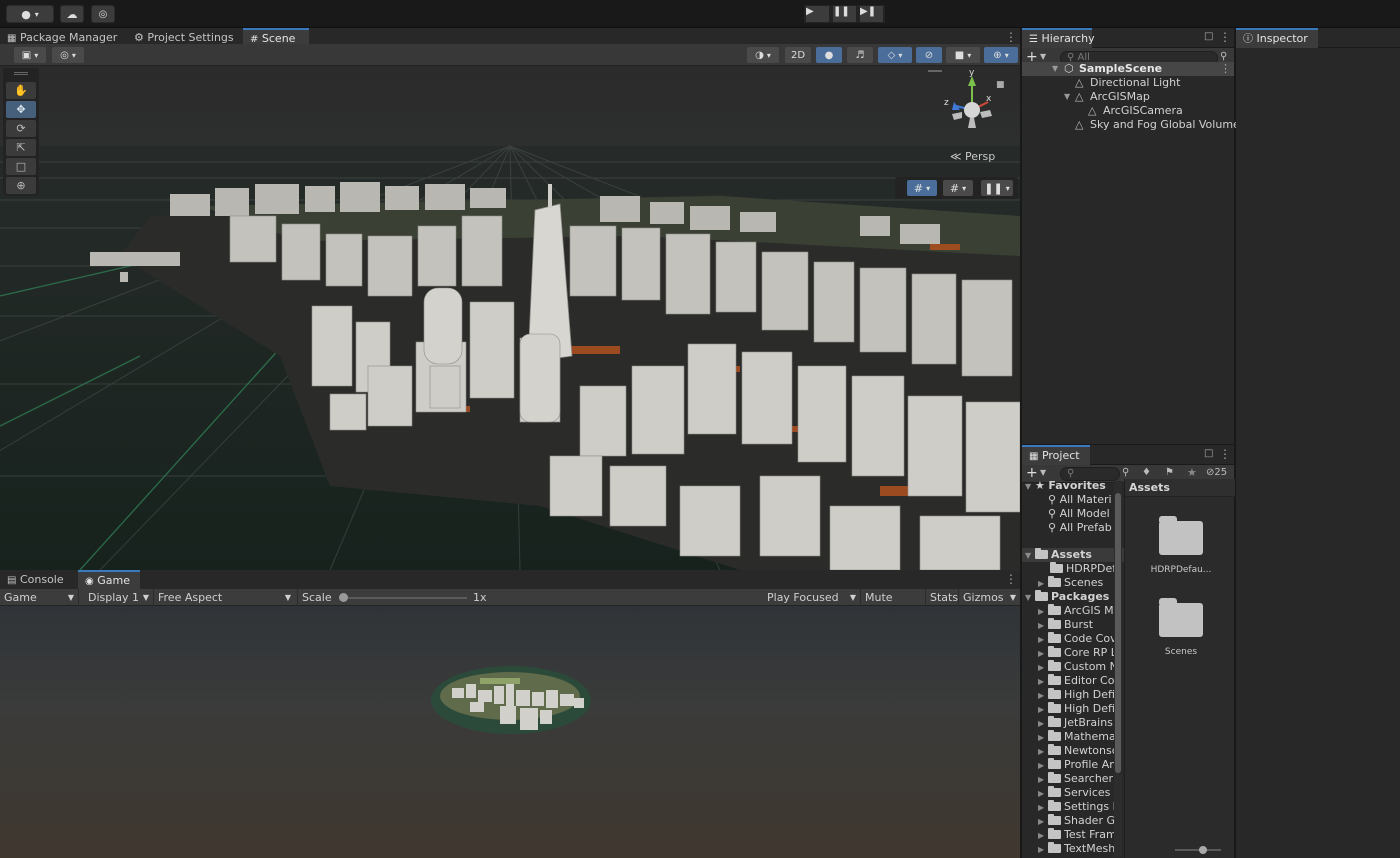  Describe the element at coordinates (403, 597) in the screenshot. I see `scale-slider-track` at that location.